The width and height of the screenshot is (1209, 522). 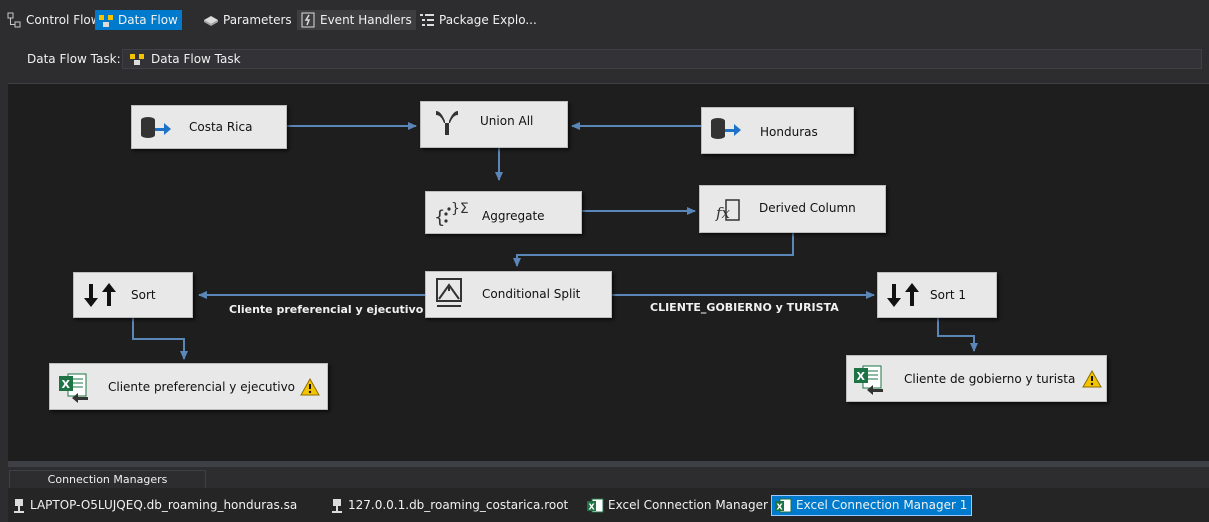 What do you see at coordinates (957, 335) in the screenshot?
I see `path-sort1-to-excel2` at bounding box center [957, 335].